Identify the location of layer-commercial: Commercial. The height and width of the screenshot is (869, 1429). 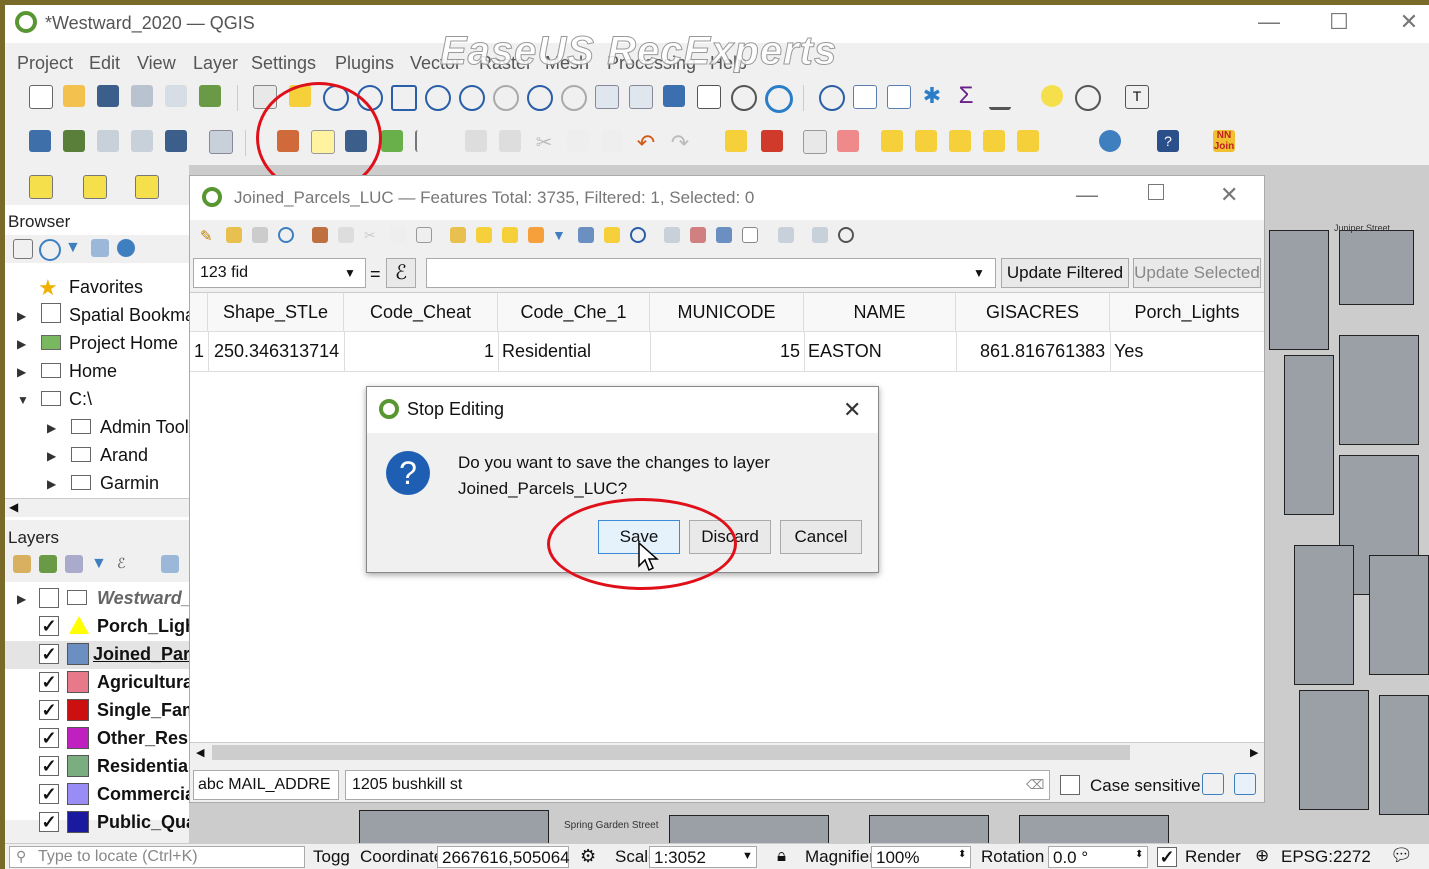
(148, 794).